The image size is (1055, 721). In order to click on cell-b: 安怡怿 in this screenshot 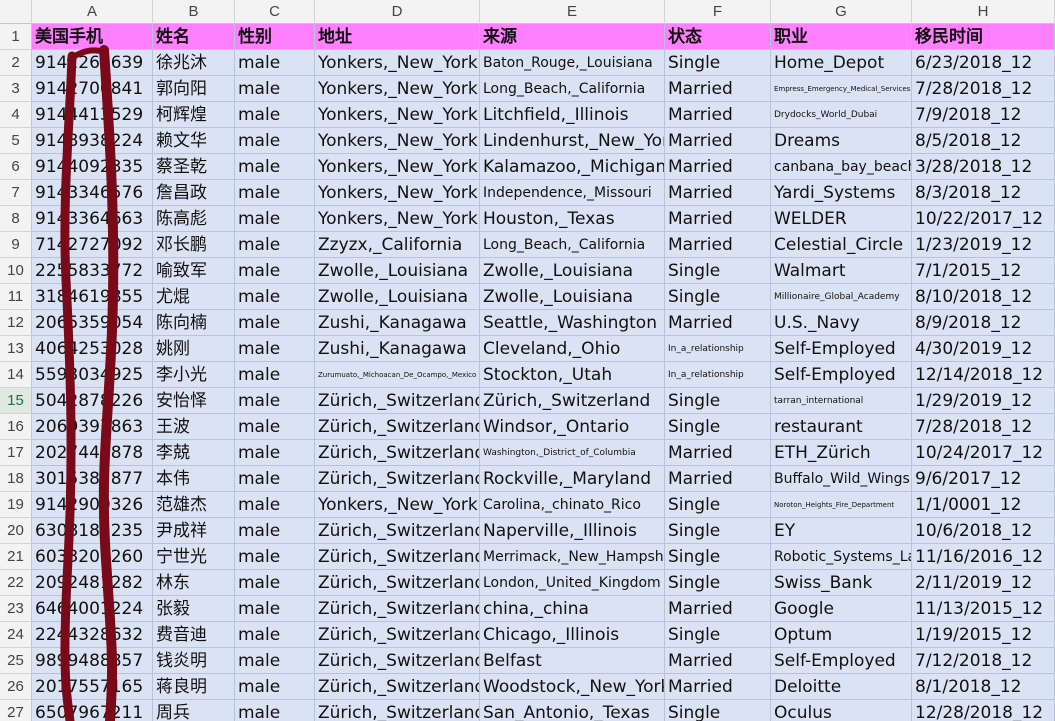, I will do `click(194, 401)`.